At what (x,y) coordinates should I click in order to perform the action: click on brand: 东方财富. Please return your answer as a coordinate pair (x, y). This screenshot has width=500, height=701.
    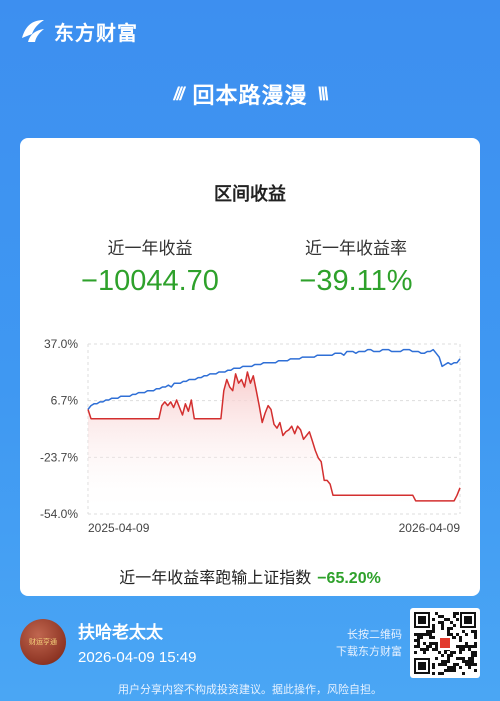
    Looking at the image, I should click on (78, 31).